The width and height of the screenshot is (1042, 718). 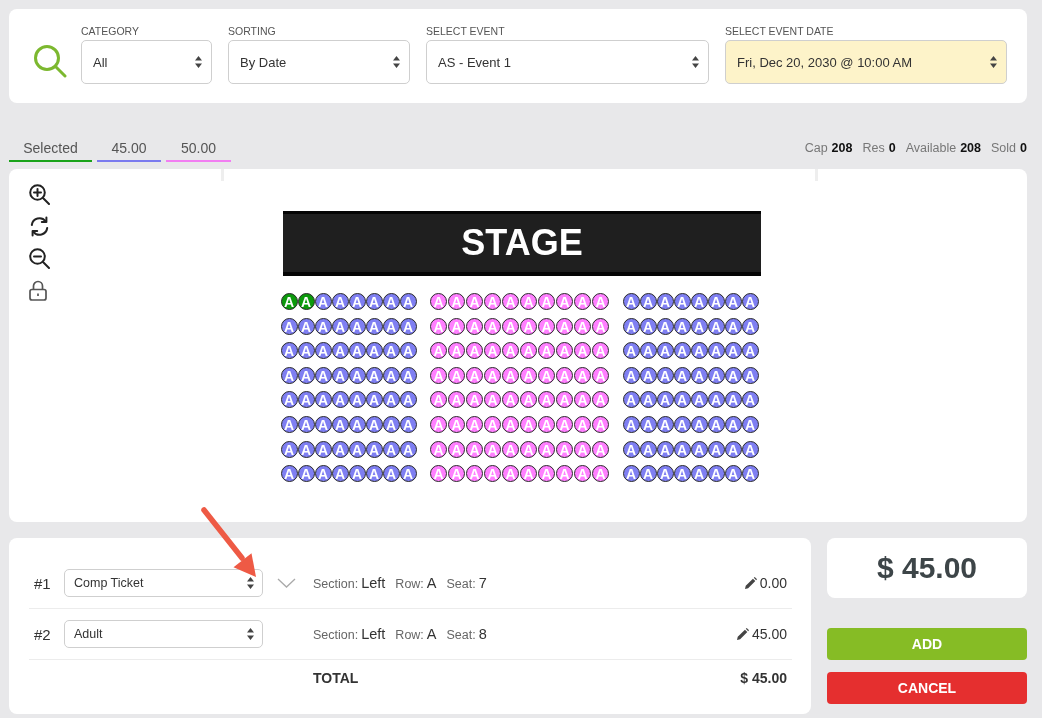 What do you see at coordinates (567, 62) in the screenshot?
I see `filter-select: AS - Event 1` at bounding box center [567, 62].